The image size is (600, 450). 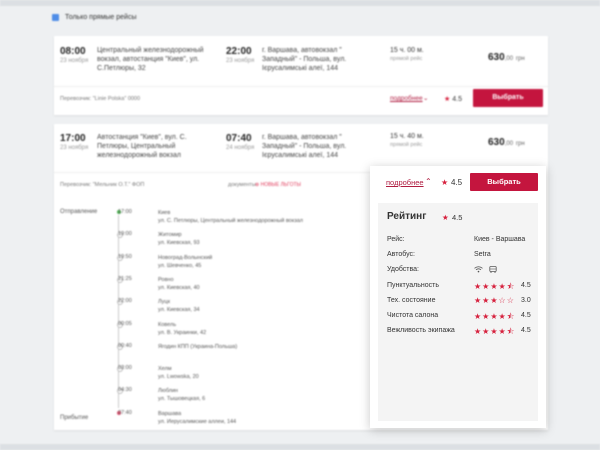 I want to click on trip1-divider, so click(x=301, y=86).